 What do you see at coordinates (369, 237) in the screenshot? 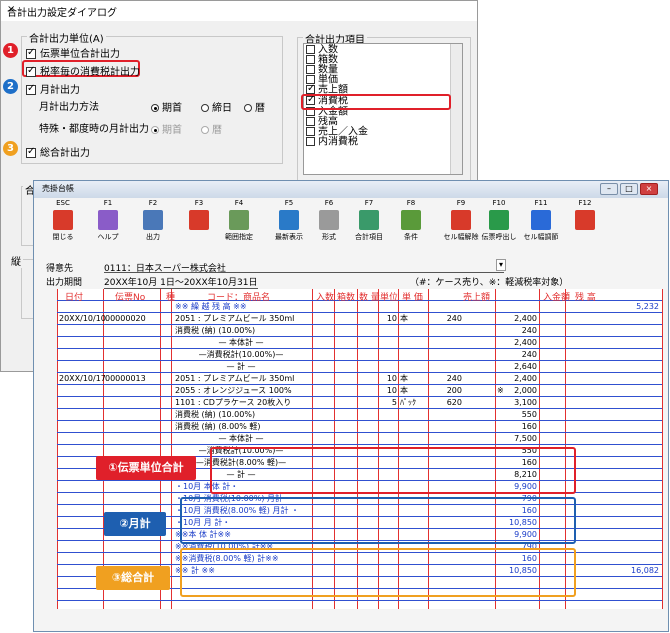
I see `toolbar-button-label: 合計項目` at bounding box center [369, 237].